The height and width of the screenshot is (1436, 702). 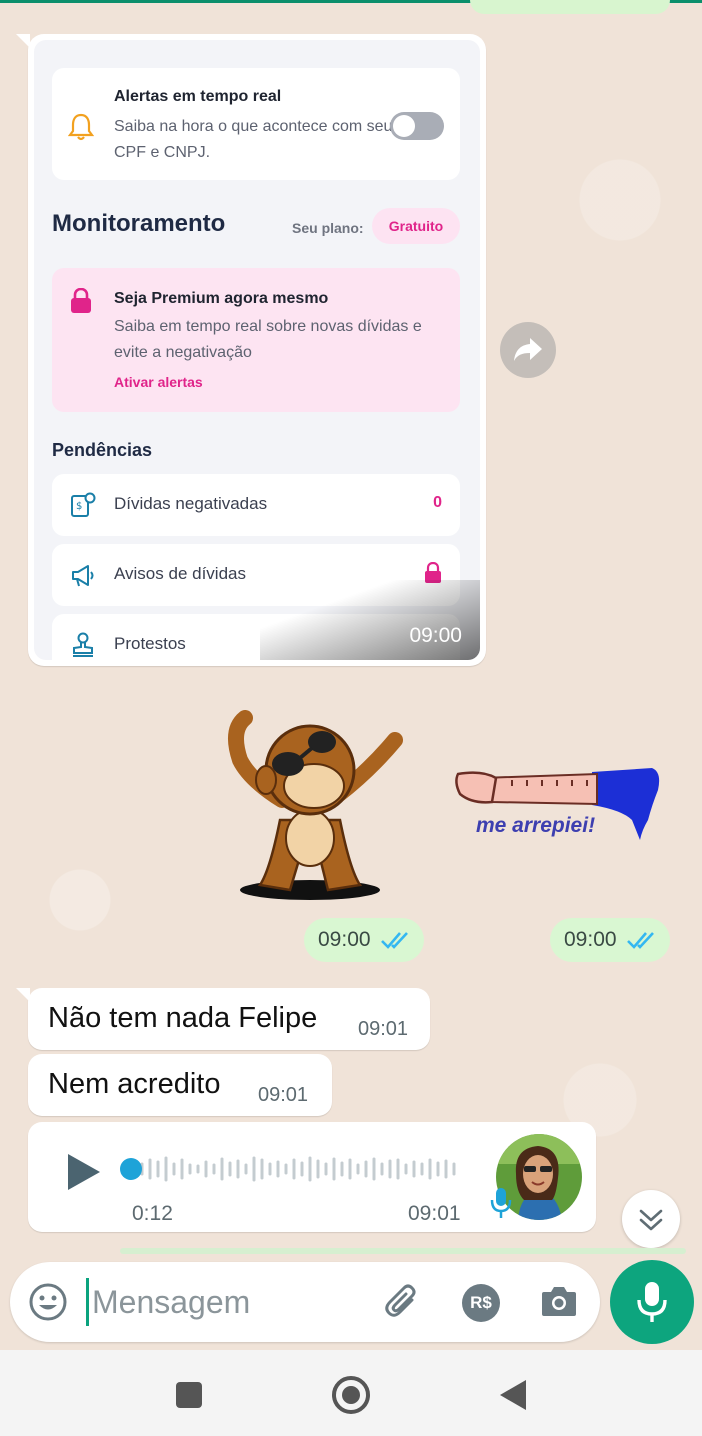 I want to click on incoming-message: Nem acredito 09:01, so click(x=180, y=1085).